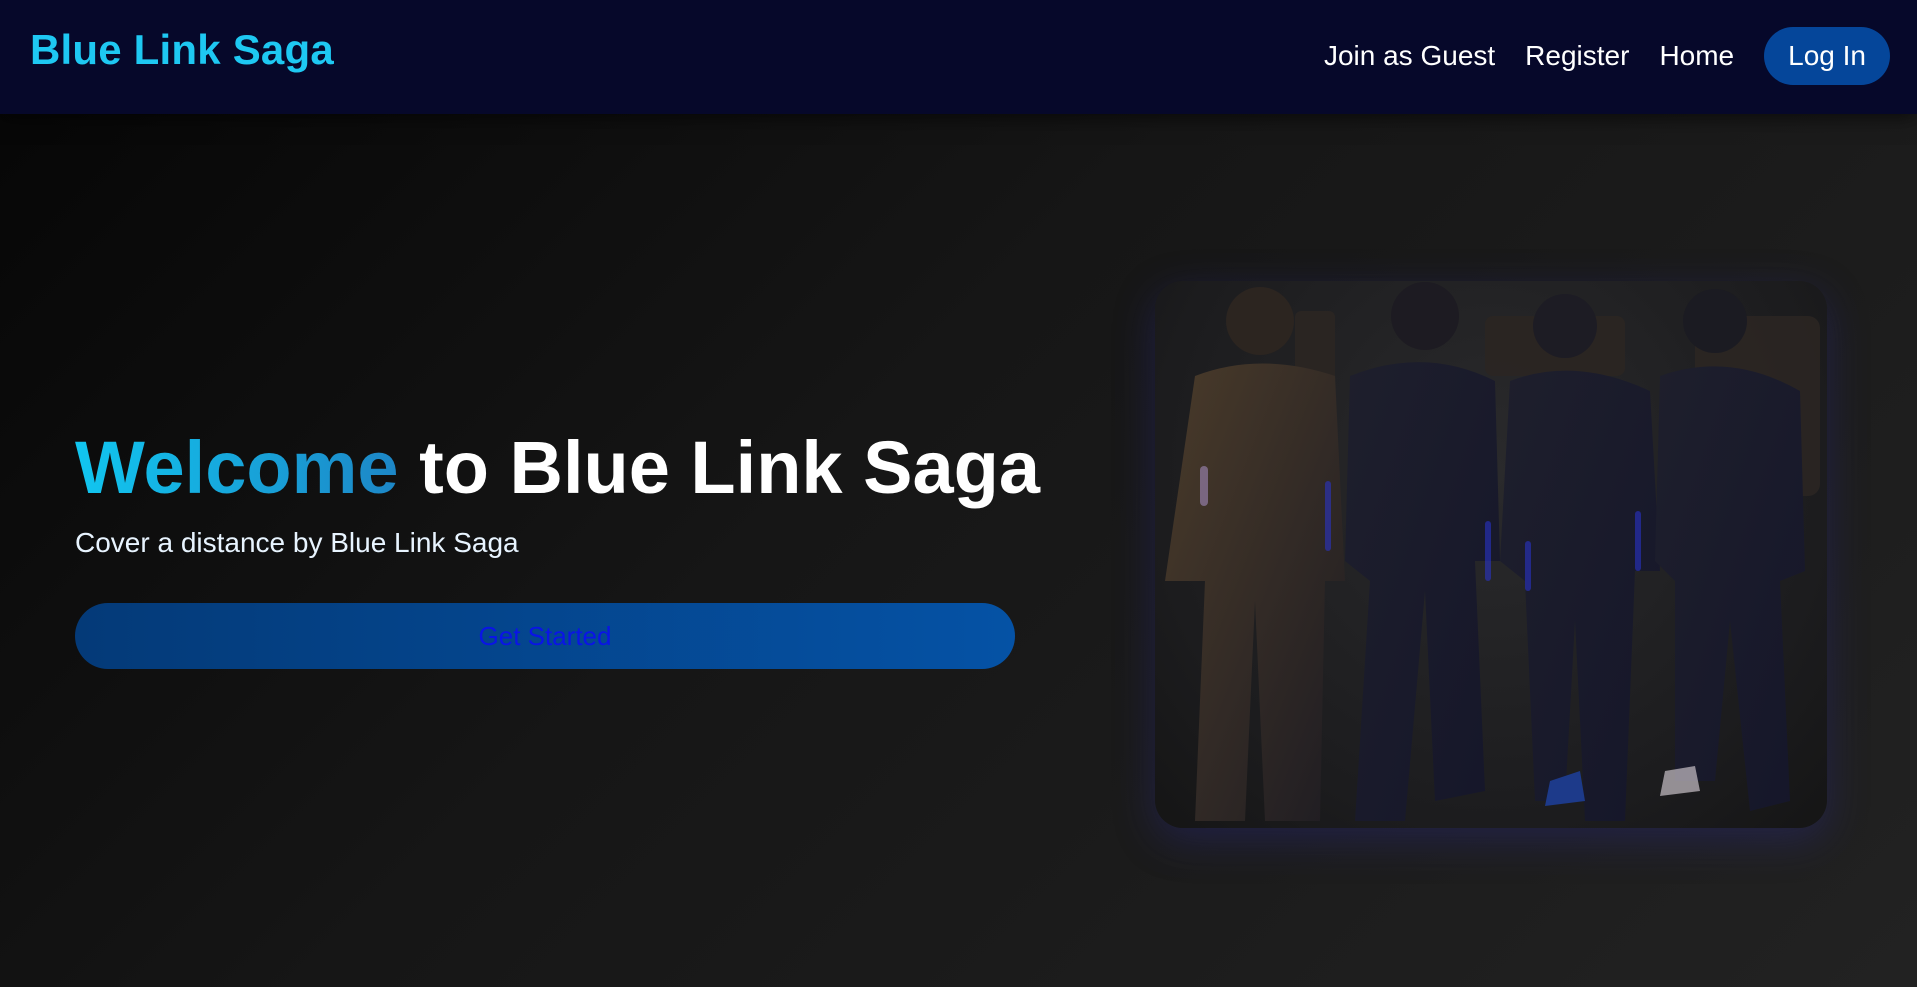 The width and height of the screenshot is (1917, 987). What do you see at coordinates (1409, 56) in the screenshot?
I see `join-as-guest-link: Join as Guest` at bounding box center [1409, 56].